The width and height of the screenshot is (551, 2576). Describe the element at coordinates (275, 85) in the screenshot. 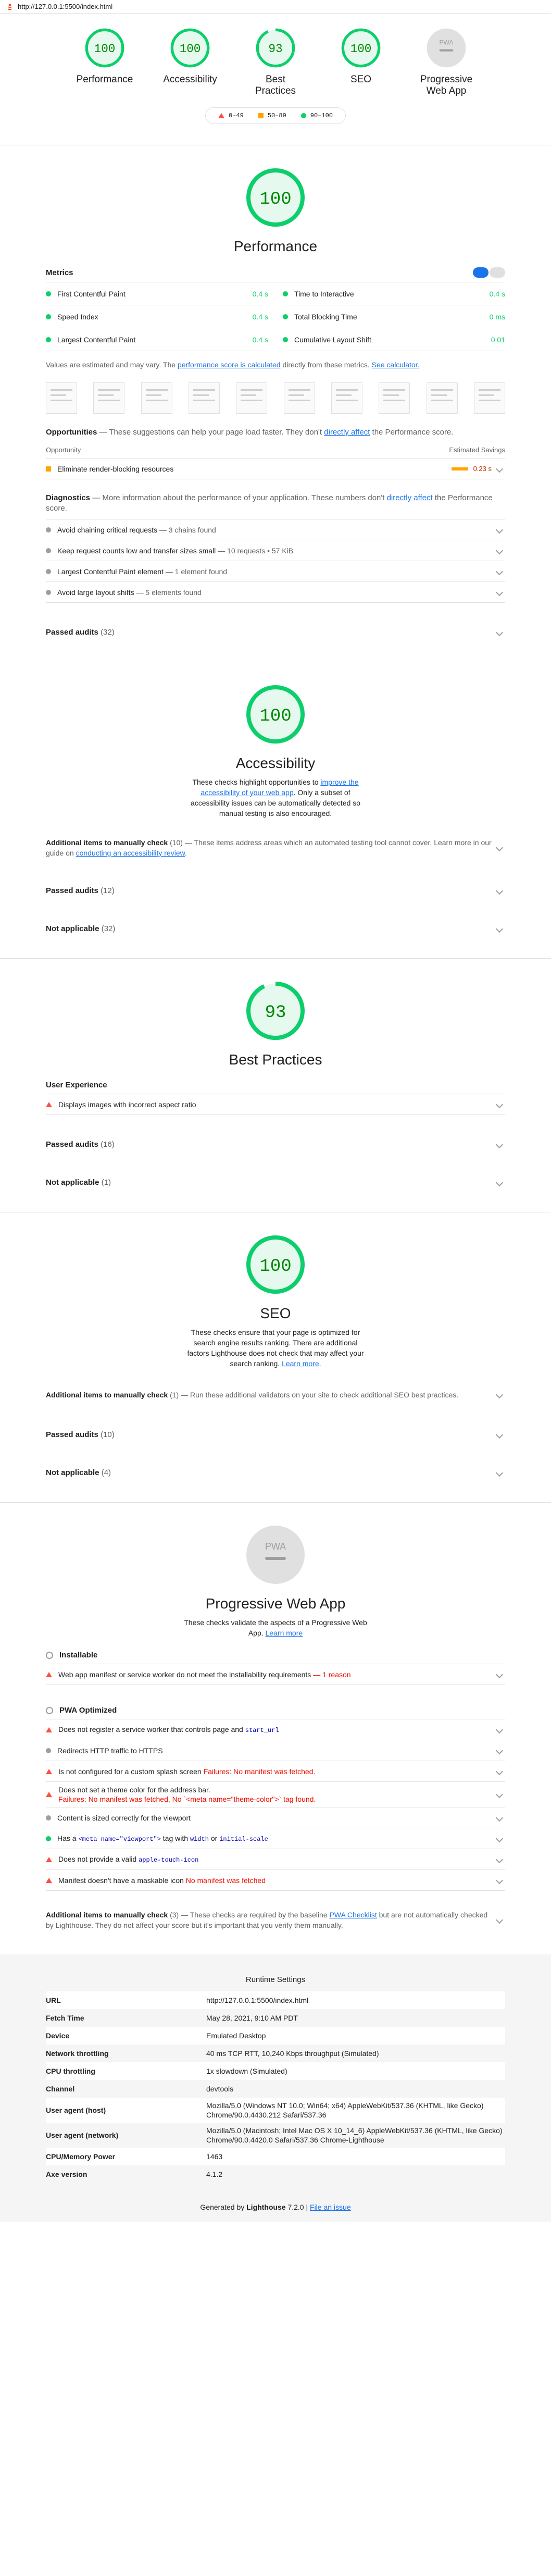

I see `summary-label: Best Practices` at that location.